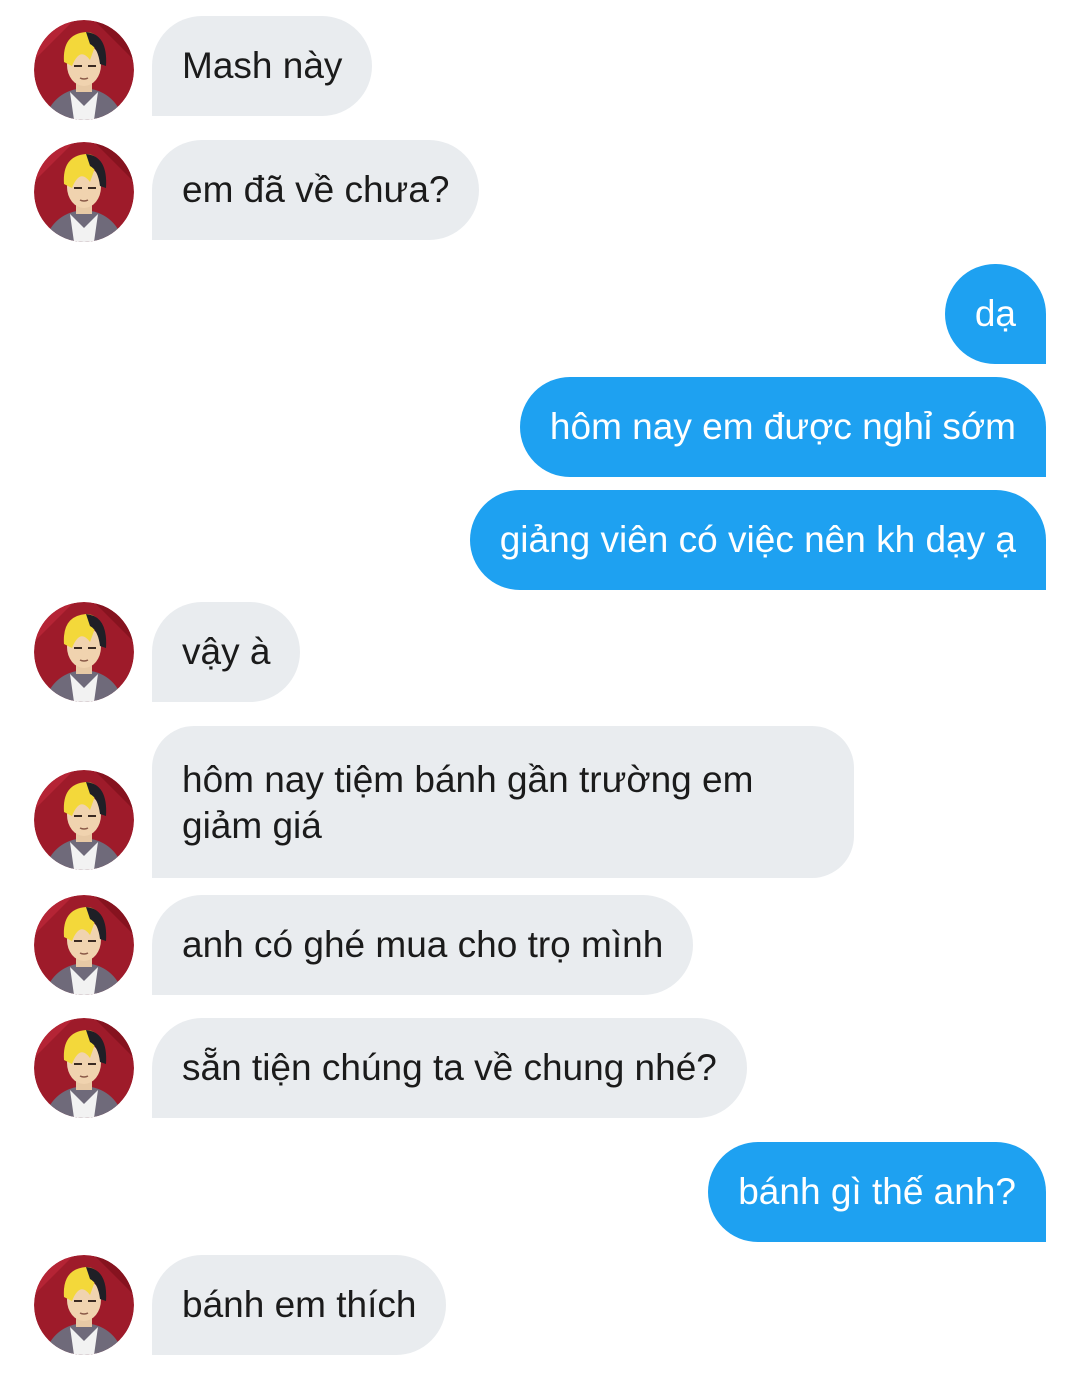 The image size is (1080, 1374). I want to click on outgoing-message-bubble: giảng viên có việc nên kh dạy ạ, so click(757, 540).